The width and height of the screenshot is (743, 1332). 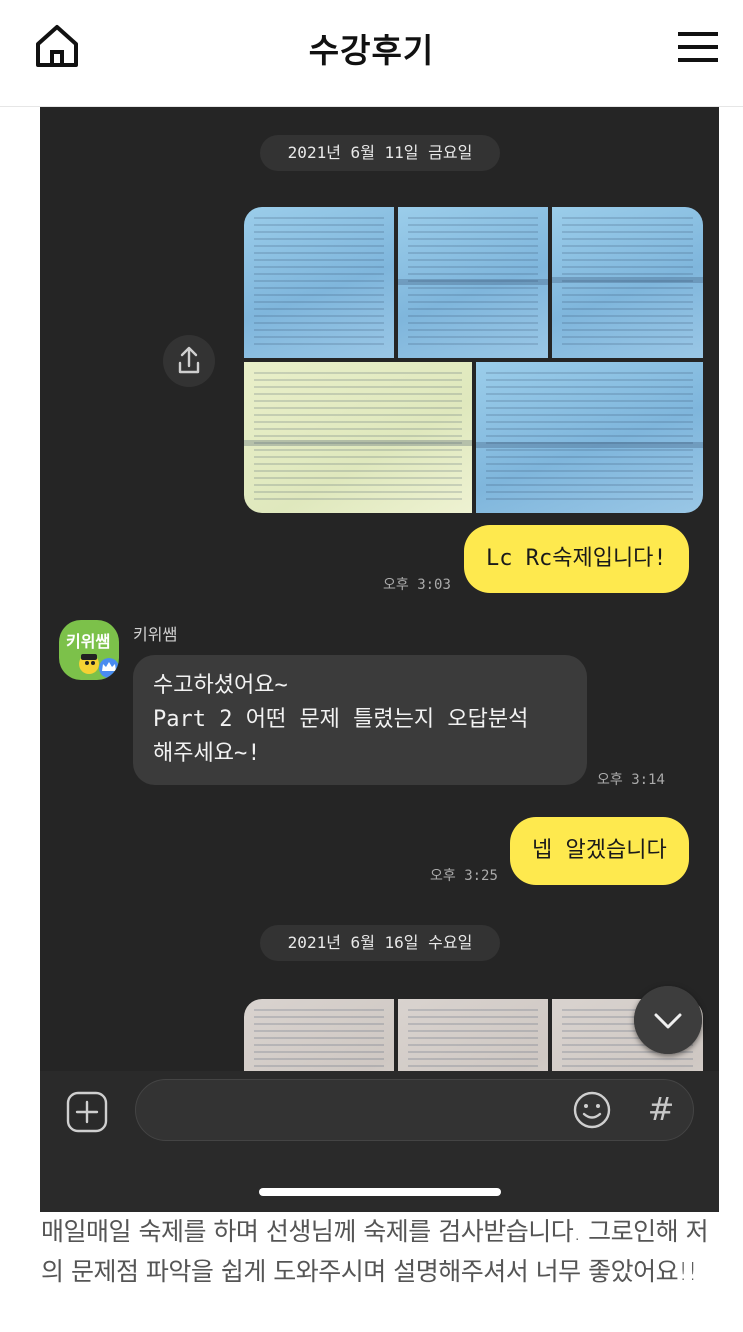 What do you see at coordinates (592, 1110) in the screenshot?
I see `emoji-icon` at bounding box center [592, 1110].